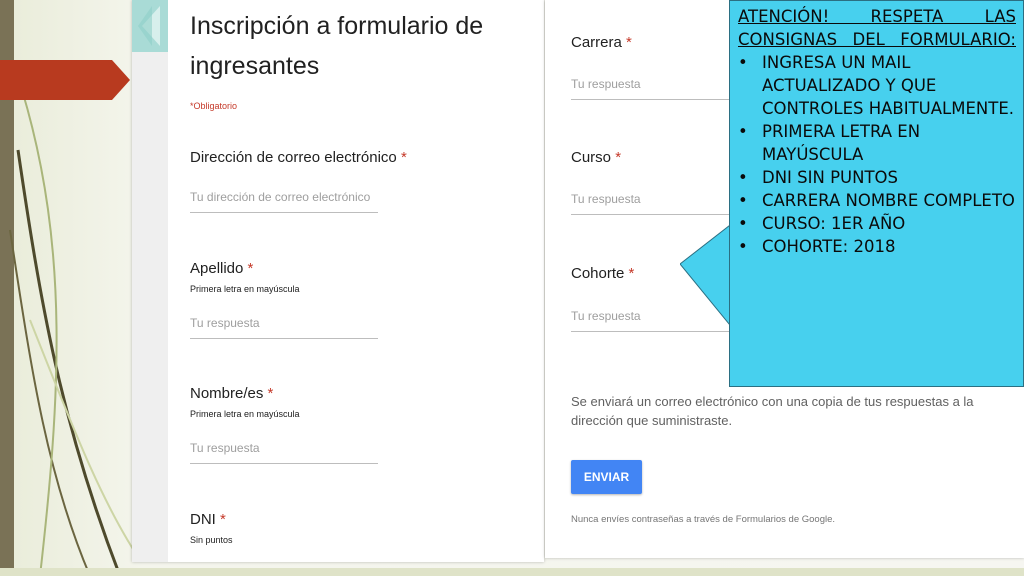 This screenshot has height=576, width=1024. I want to click on email-field: Tu dirección de correo electrónico, so click(284, 201).